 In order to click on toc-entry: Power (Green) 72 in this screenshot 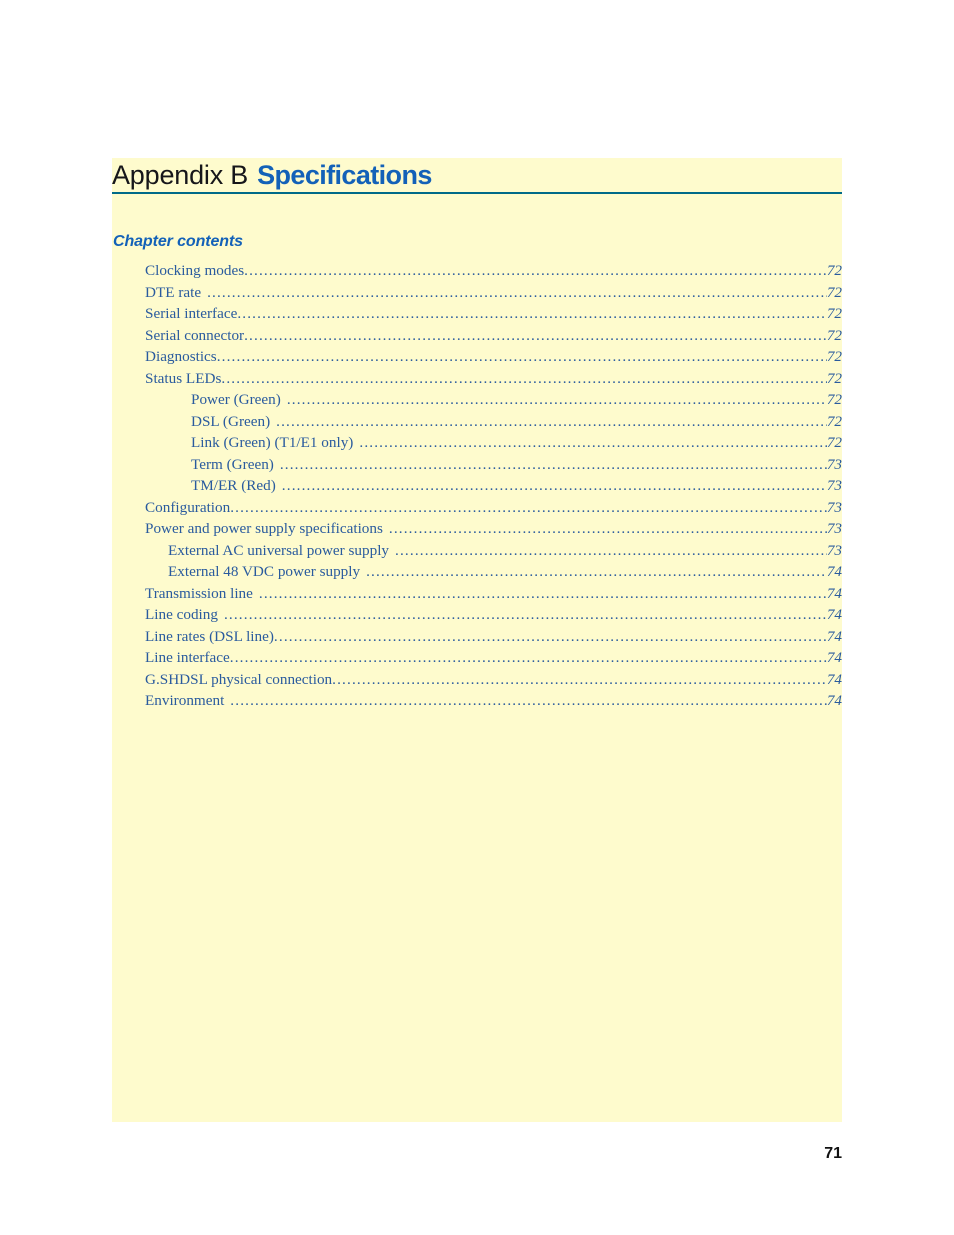, I will do `click(477, 402)`.